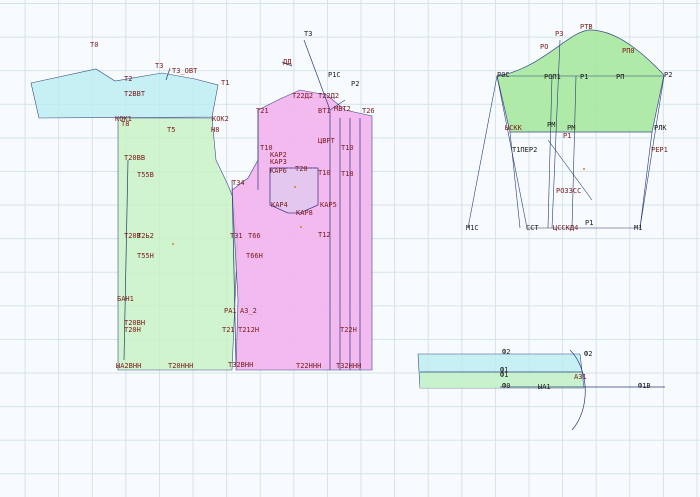  What do you see at coordinates (347, 174) in the screenshot?
I see `point-label: Т18` at bounding box center [347, 174].